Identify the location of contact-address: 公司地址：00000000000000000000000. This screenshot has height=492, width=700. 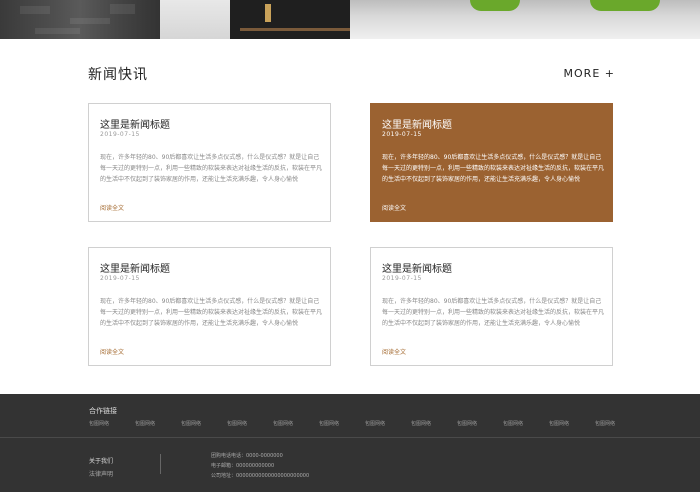
(260, 476).